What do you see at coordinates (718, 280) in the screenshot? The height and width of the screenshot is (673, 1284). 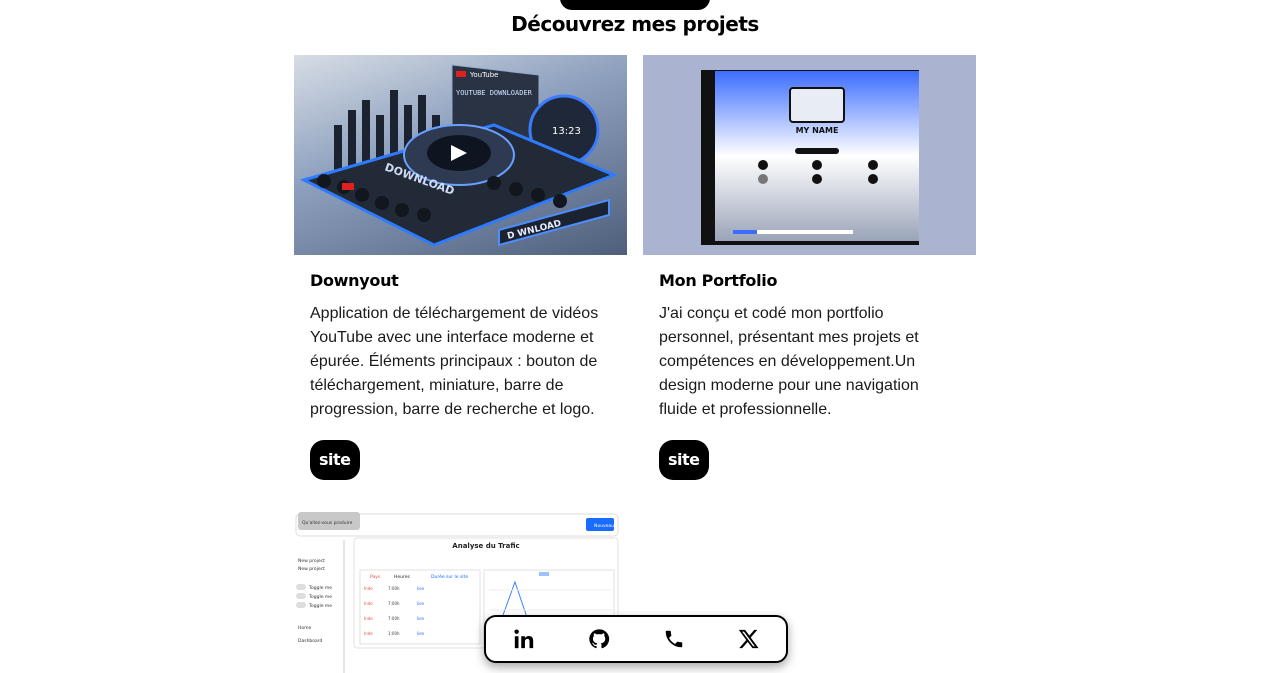 I see `project-title: Mon Portfolio` at bounding box center [718, 280].